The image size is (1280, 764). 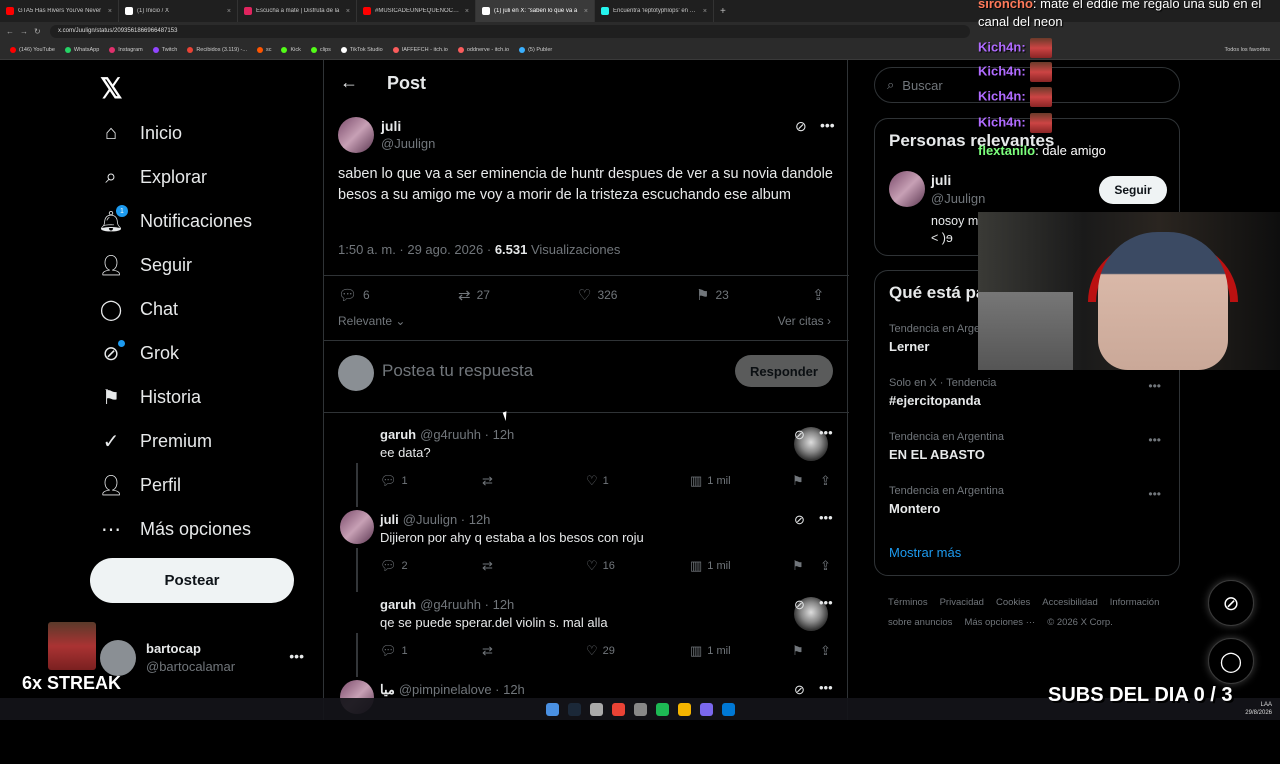 I want to click on bookmark-item: WhatsApp, so click(x=81, y=49).